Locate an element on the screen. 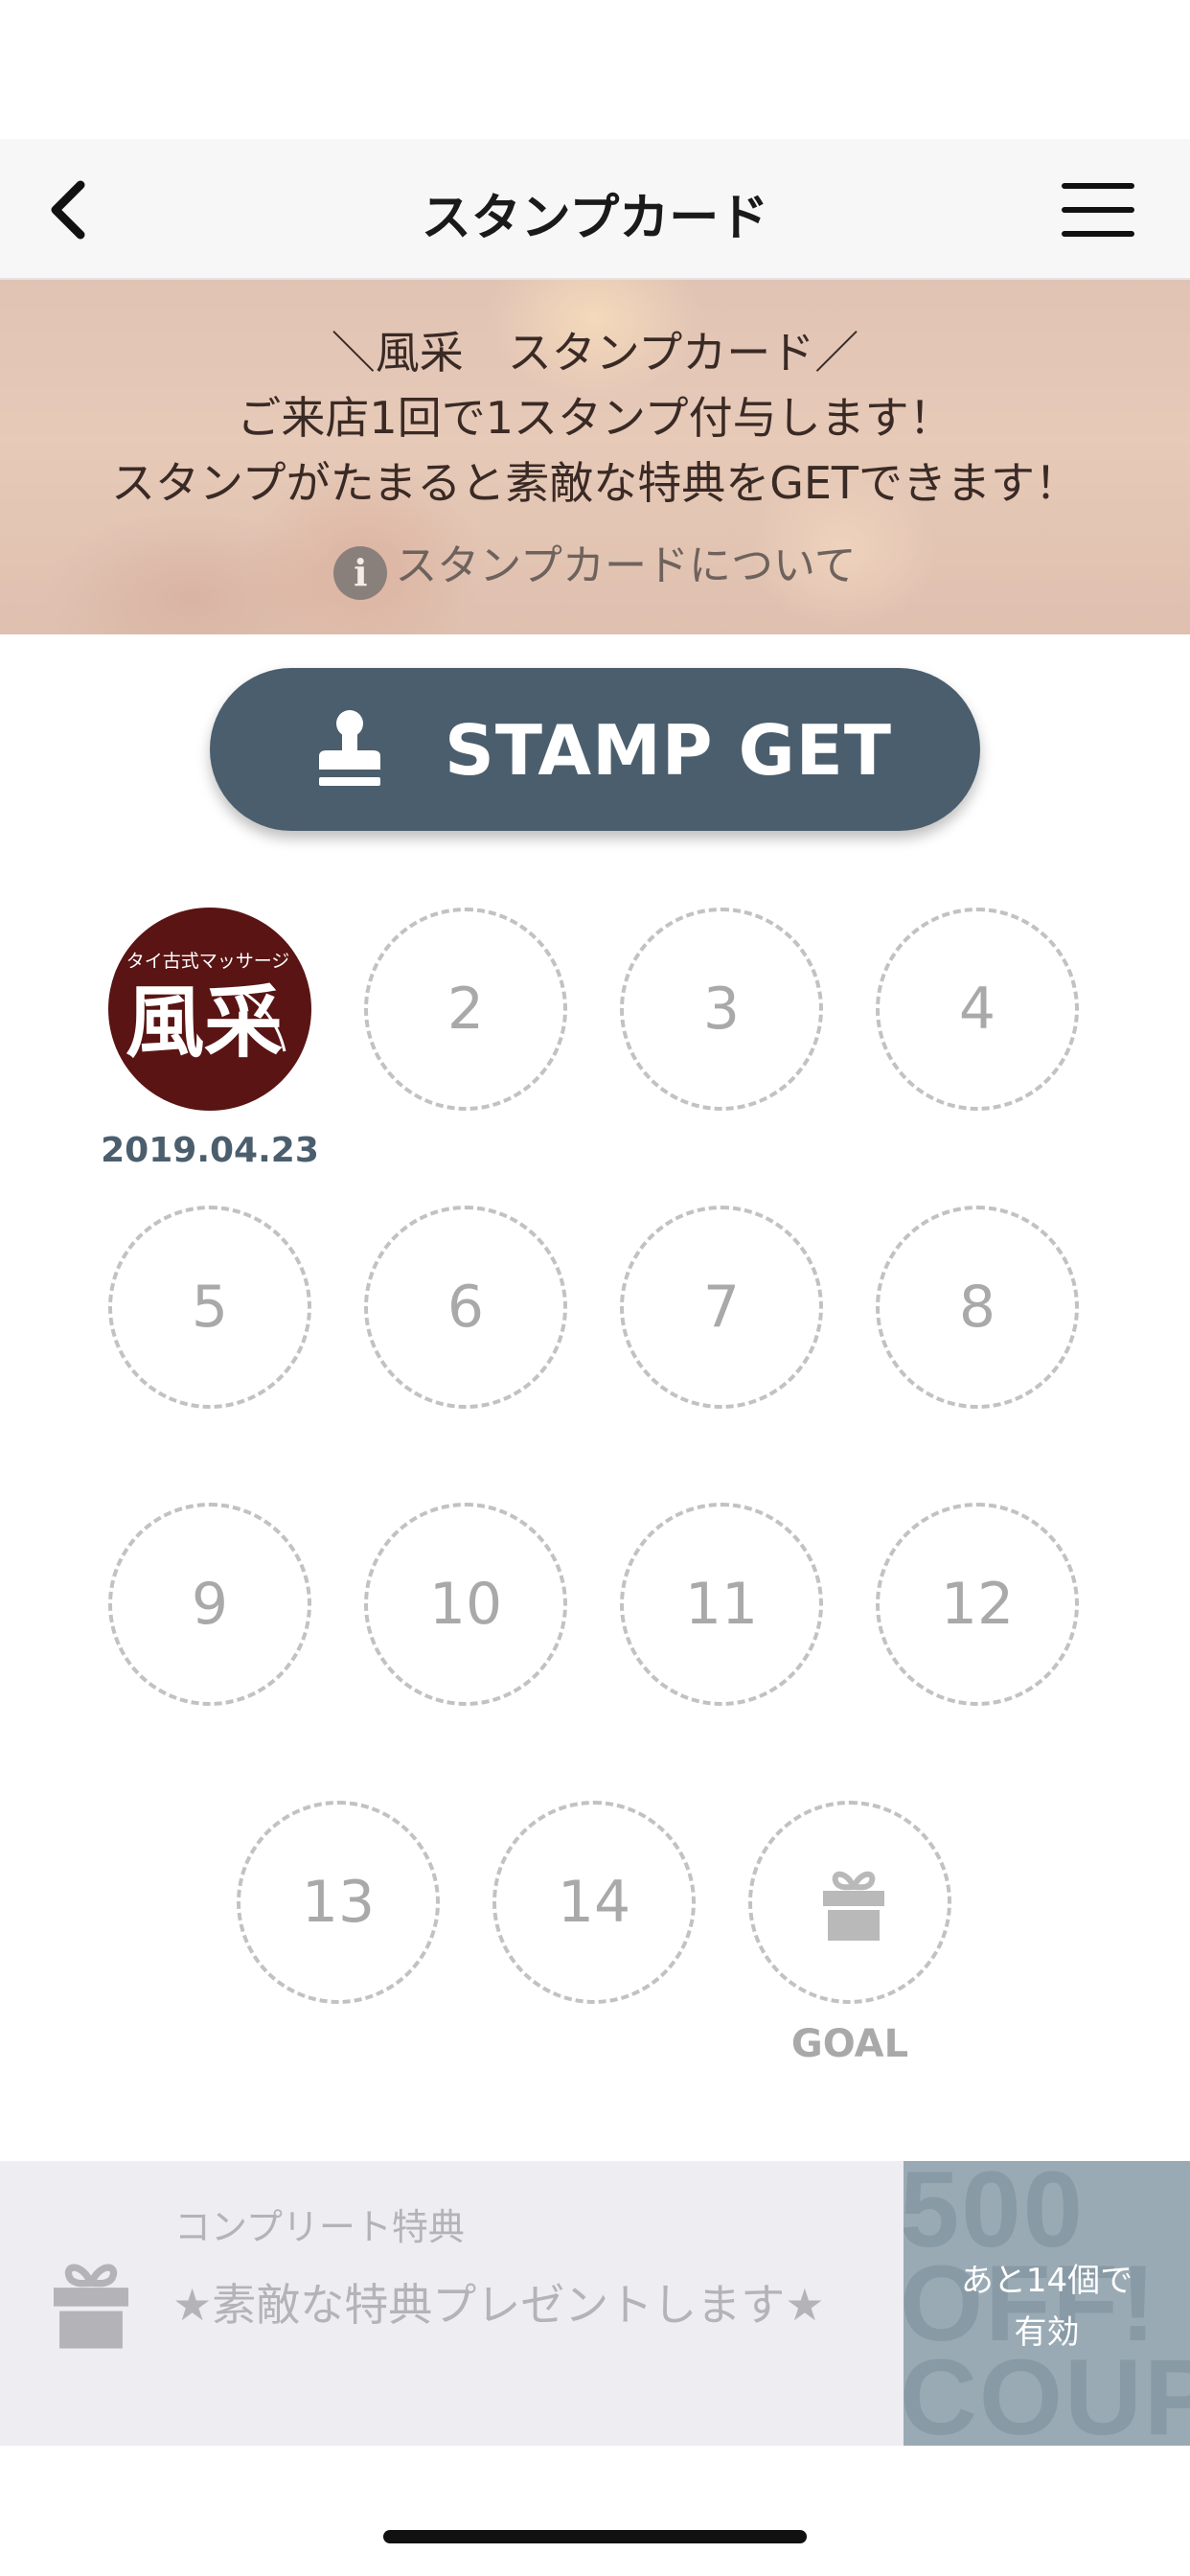  stamp-1-date: 2019.04.23 is located at coordinates (210, 1150).